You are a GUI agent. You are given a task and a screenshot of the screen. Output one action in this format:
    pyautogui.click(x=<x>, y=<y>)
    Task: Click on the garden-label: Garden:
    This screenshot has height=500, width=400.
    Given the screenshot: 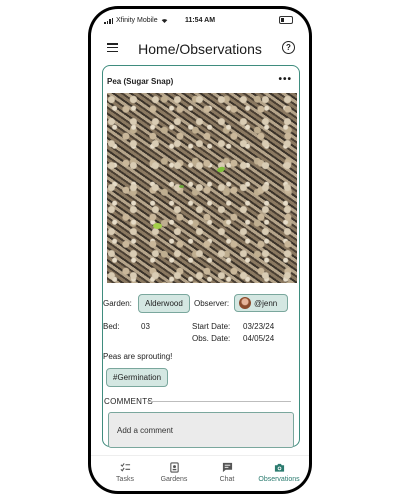 What is the action you would take?
    pyautogui.click(x=117, y=303)
    